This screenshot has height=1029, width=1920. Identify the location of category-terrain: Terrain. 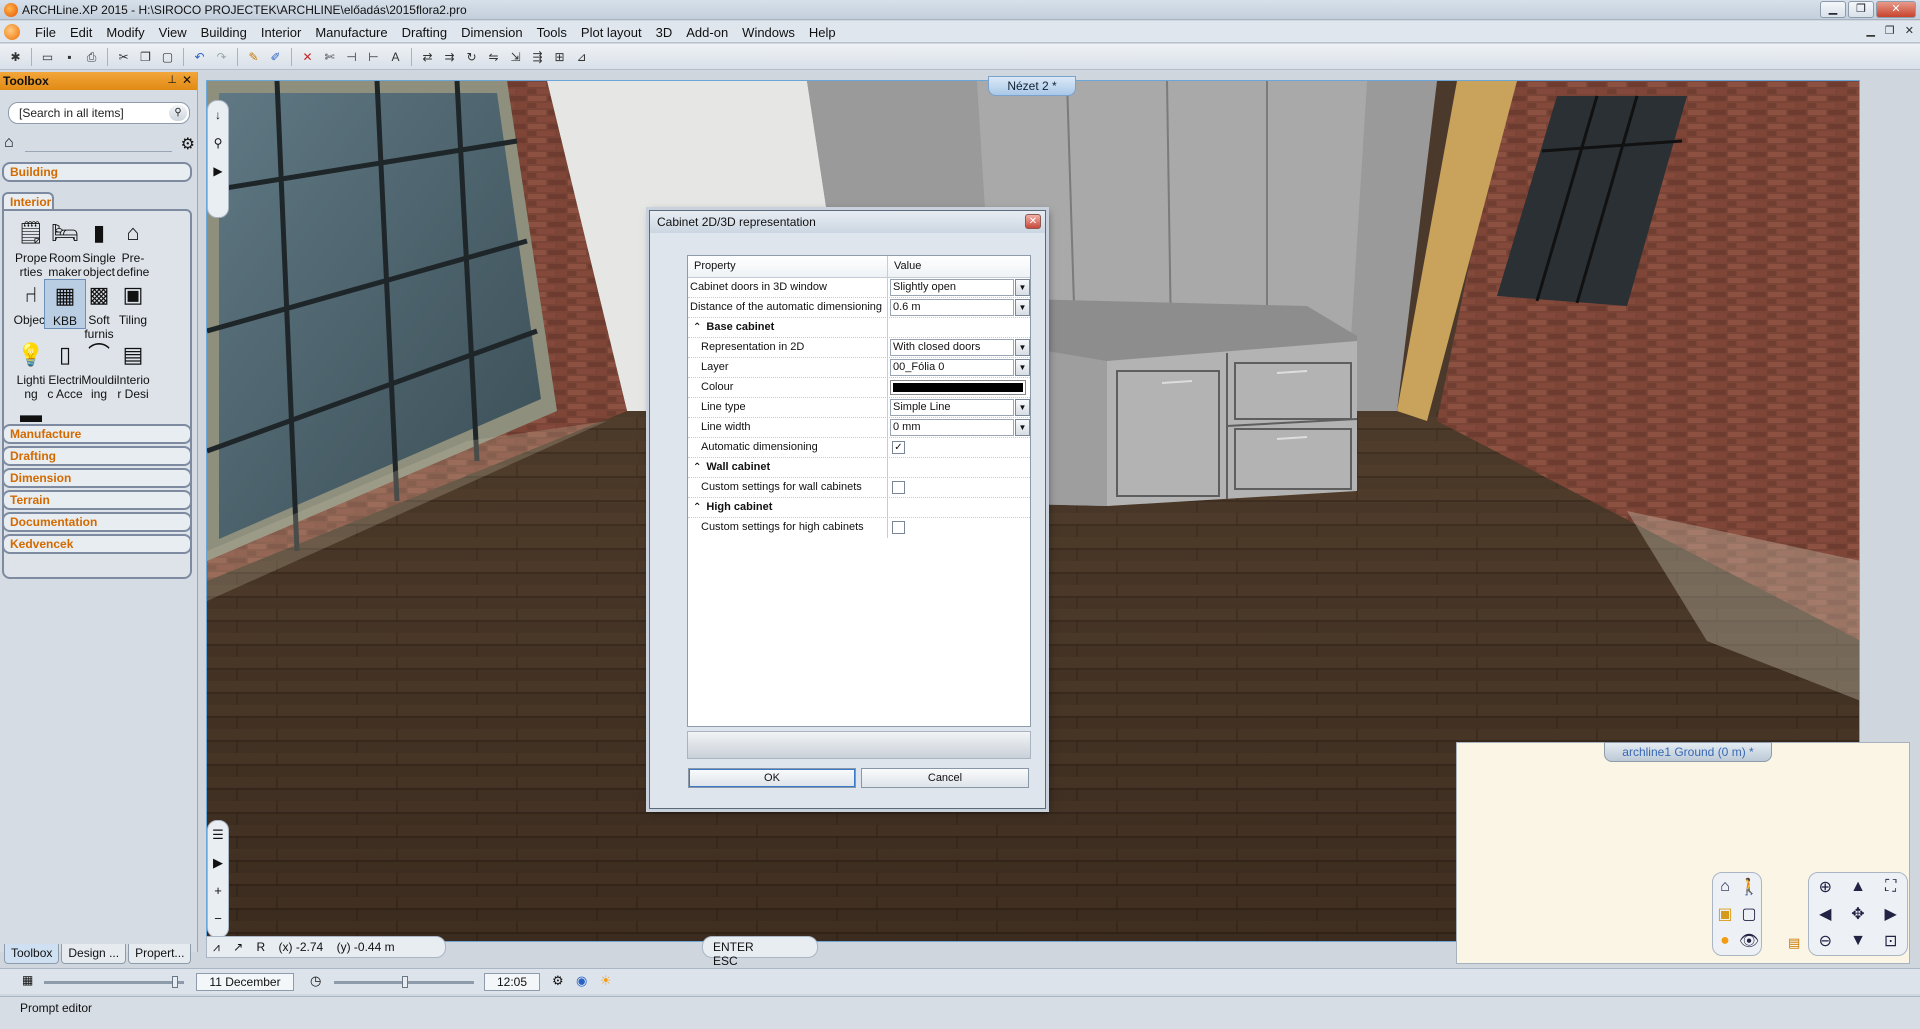
(97, 500).